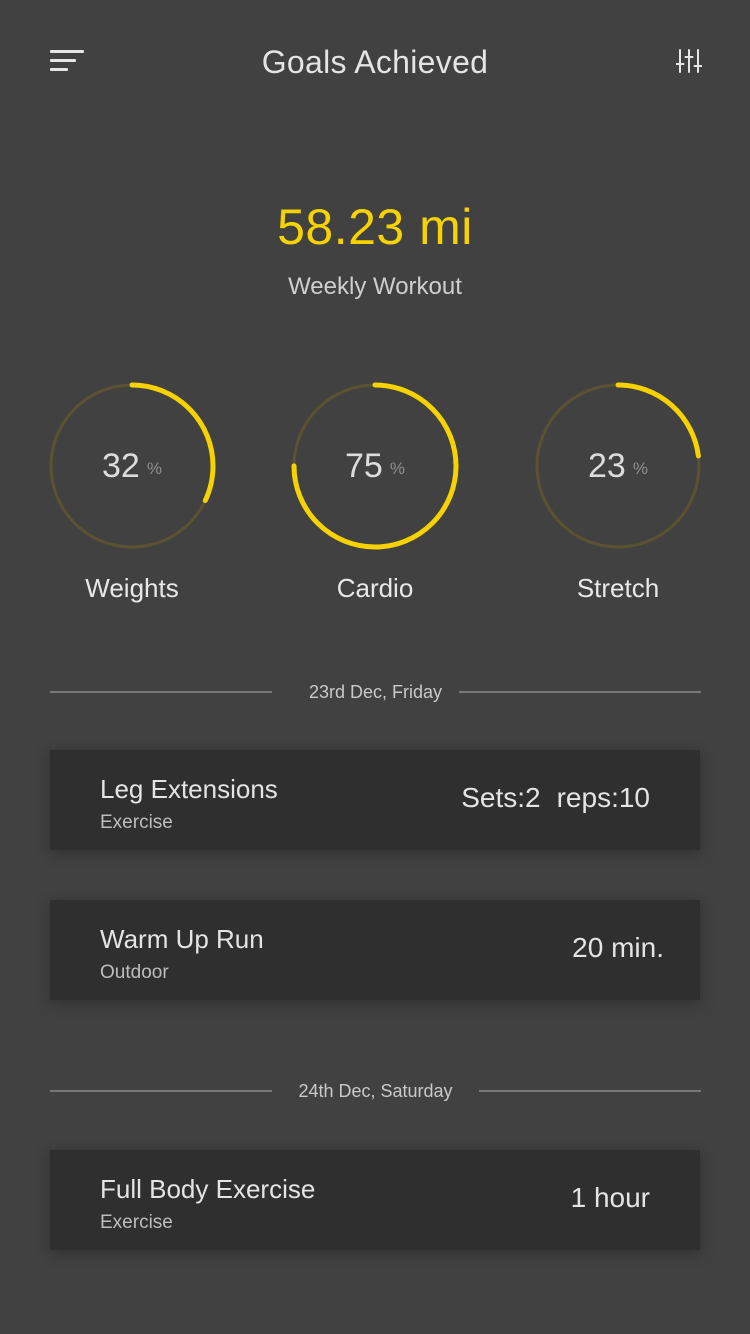  What do you see at coordinates (132, 492) in the screenshot?
I see `goal-ring-weights: 32 % Weights` at bounding box center [132, 492].